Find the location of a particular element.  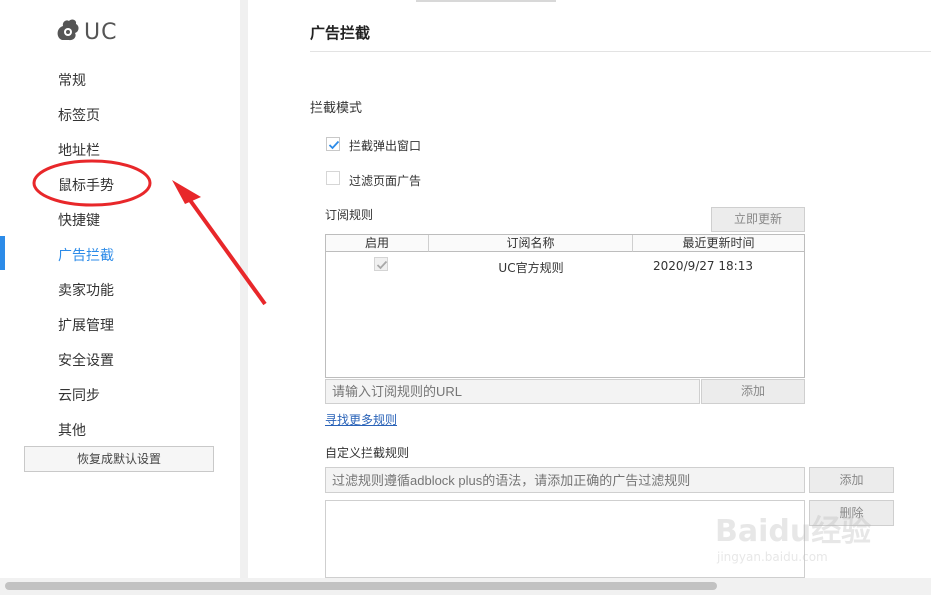

find-more-rules-link: 寻找更多规则 is located at coordinates (361, 419).